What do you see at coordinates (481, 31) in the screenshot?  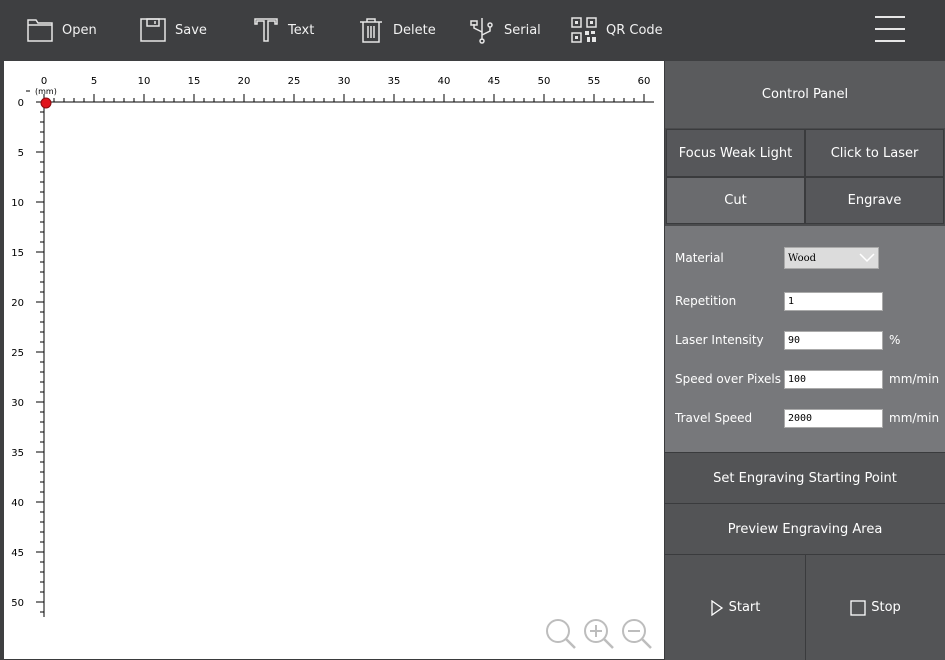 I see `usb-icon` at bounding box center [481, 31].